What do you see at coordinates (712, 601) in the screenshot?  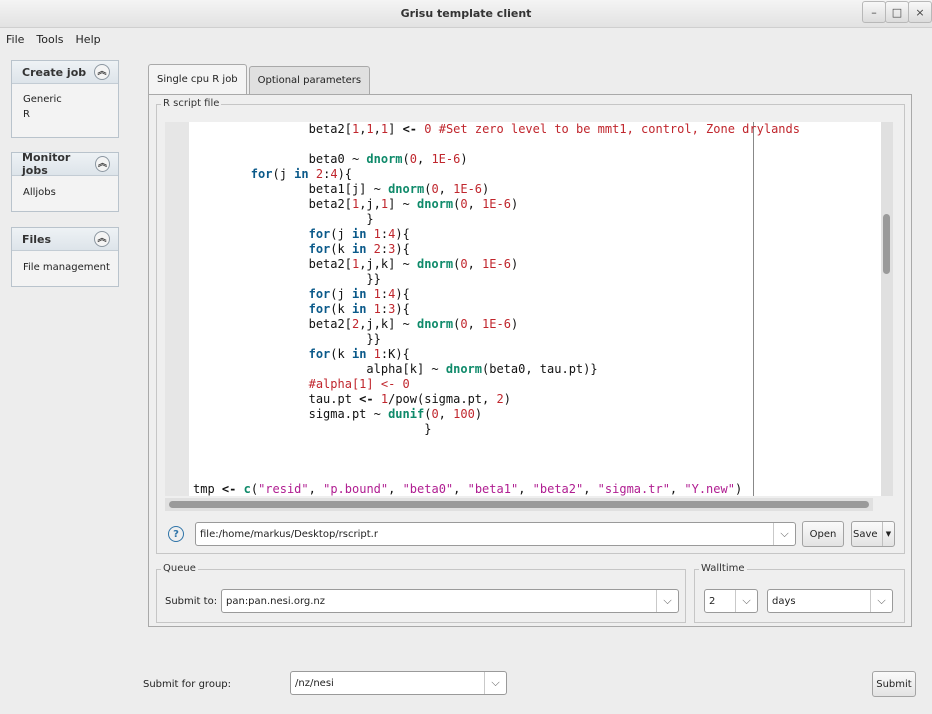 I see `walltime-amount-value: 2` at bounding box center [712, 601].